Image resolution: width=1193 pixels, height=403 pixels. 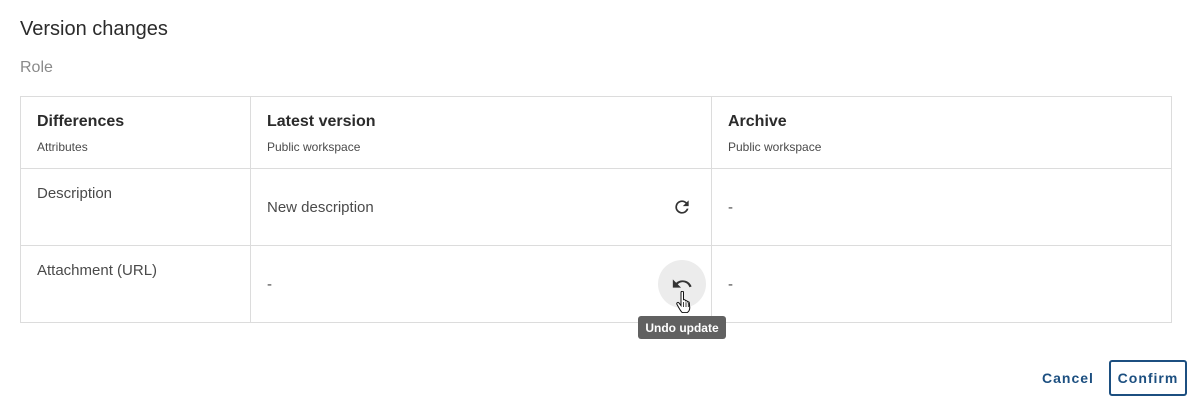 I want to click on latest-value: New description, so click(x=320, y=207).